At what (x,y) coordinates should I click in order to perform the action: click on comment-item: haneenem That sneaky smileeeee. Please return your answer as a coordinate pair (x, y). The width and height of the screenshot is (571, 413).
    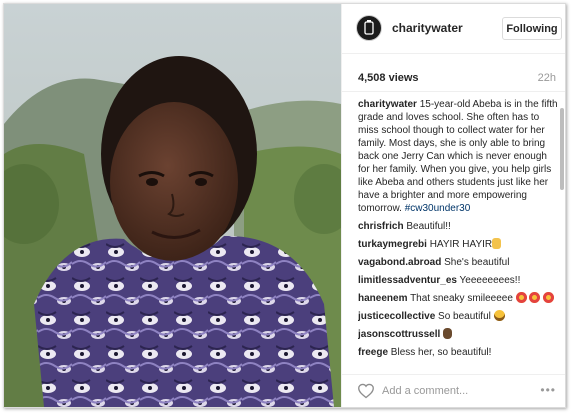
    Looking at the image, I should click on (458, 298).